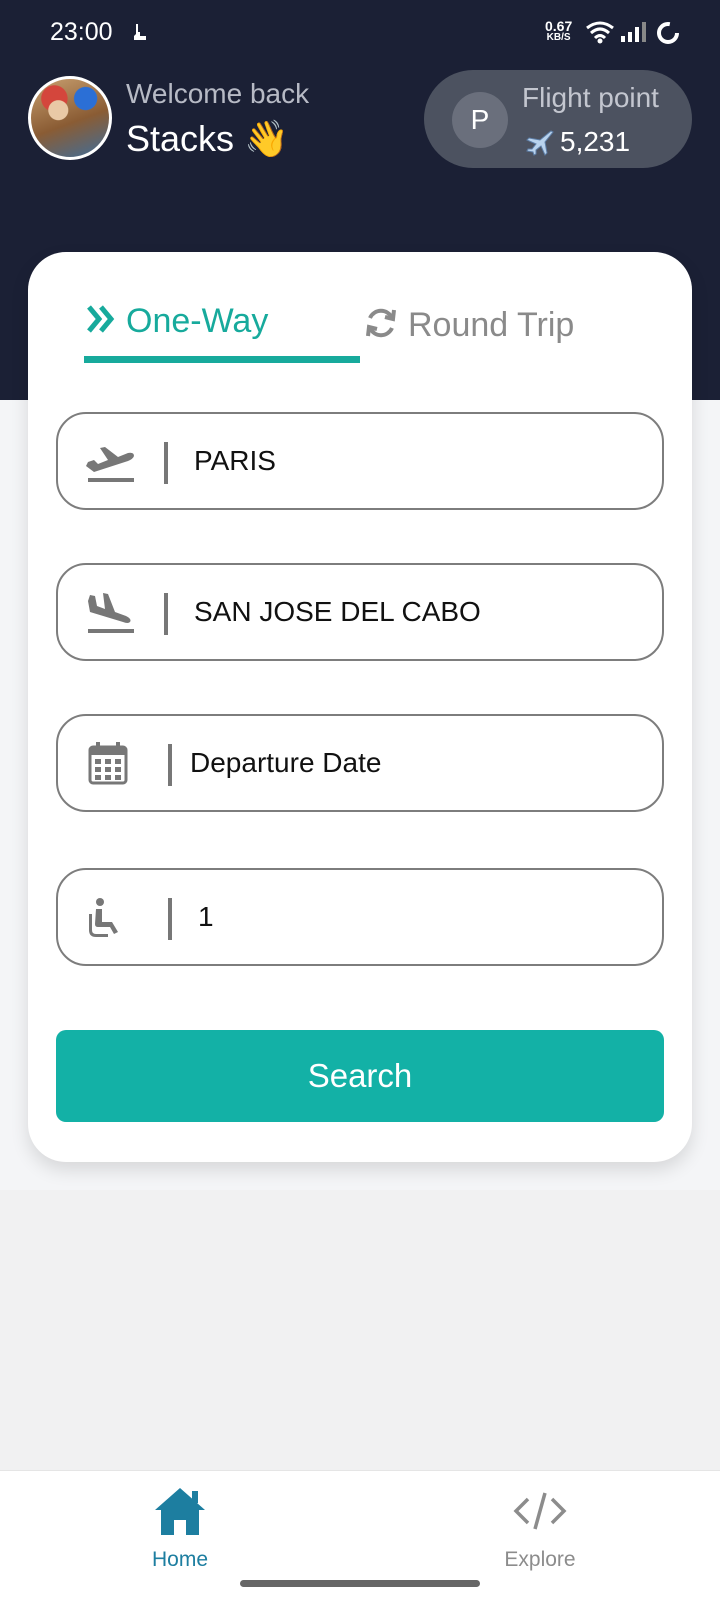 This screenshot has width=720, height=1600. I want to click on double-chevron-right-icon, so click(101, 321).